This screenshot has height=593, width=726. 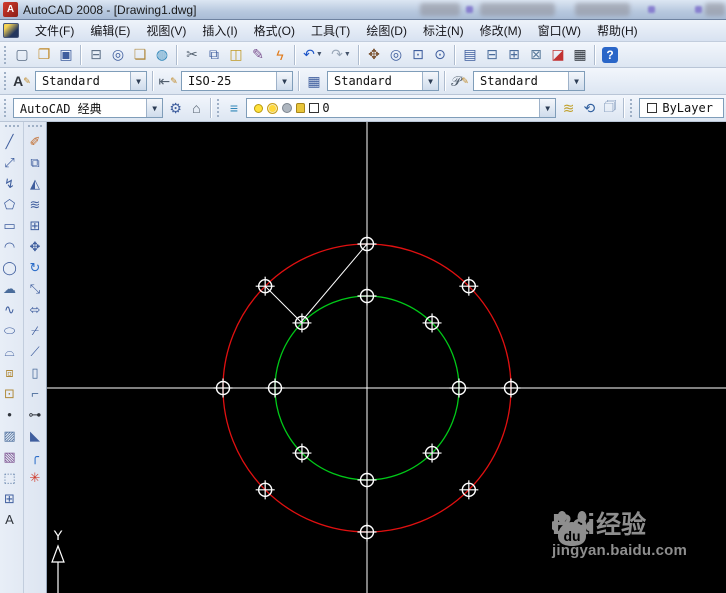 What do you see at coordinates (35, 372) in the screenshot?
I see `break-at-point-button: ▯` at bounding box center [35, 372].